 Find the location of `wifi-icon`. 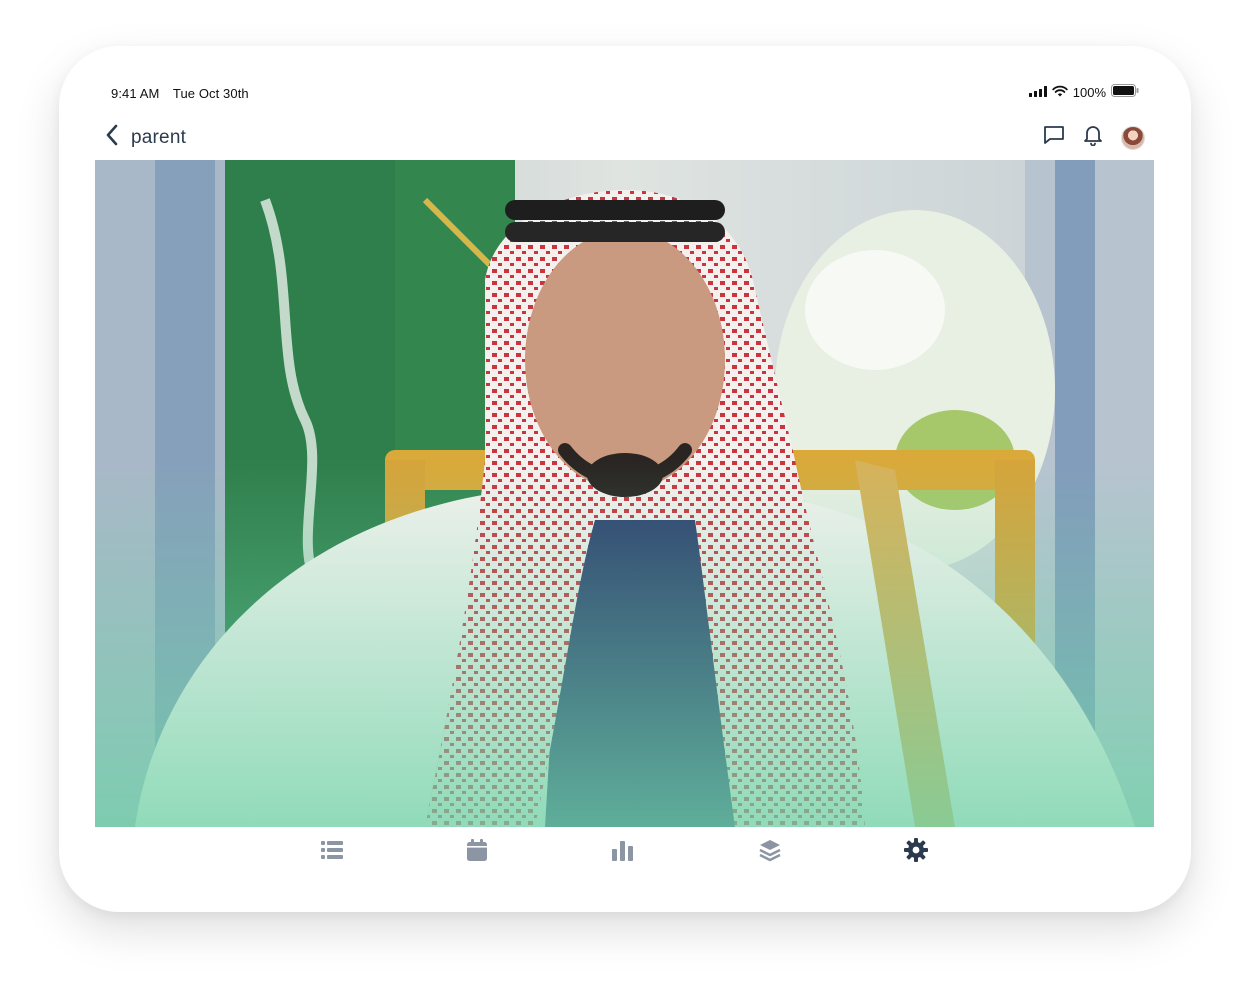

wifi-icon is located at coordinates (1060, 92).